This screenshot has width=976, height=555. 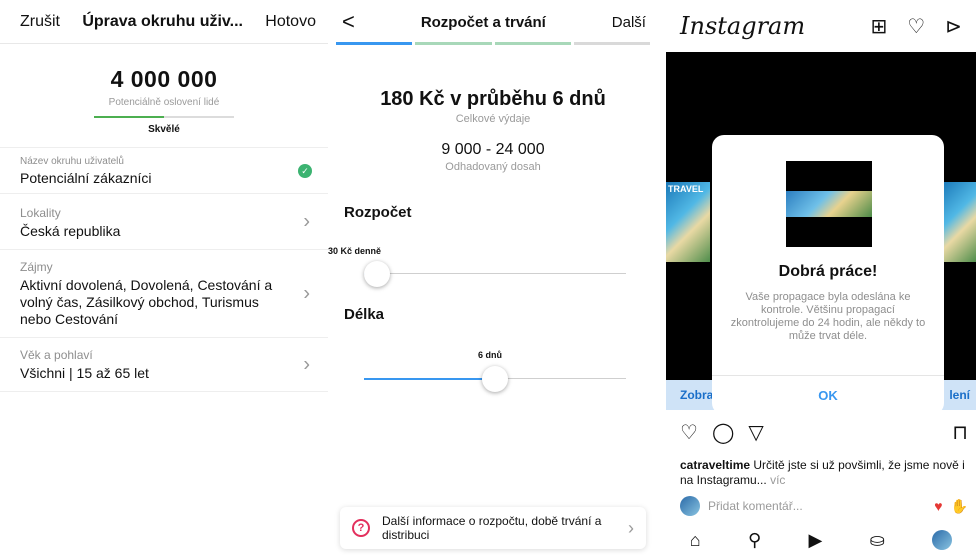 I want to click on ig-header: Instagram ⊞ ♡ ⊳, so click(x=821, y=26).